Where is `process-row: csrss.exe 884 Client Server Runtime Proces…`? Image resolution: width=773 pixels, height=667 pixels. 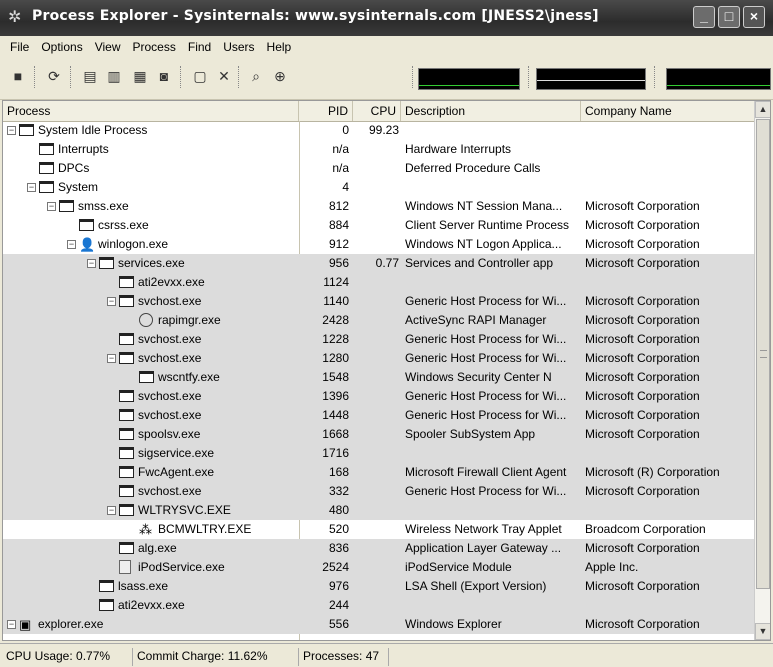 process-row: csrss.exe 884 Client Server Runtime Proces… is located at coordinates (378, 225).